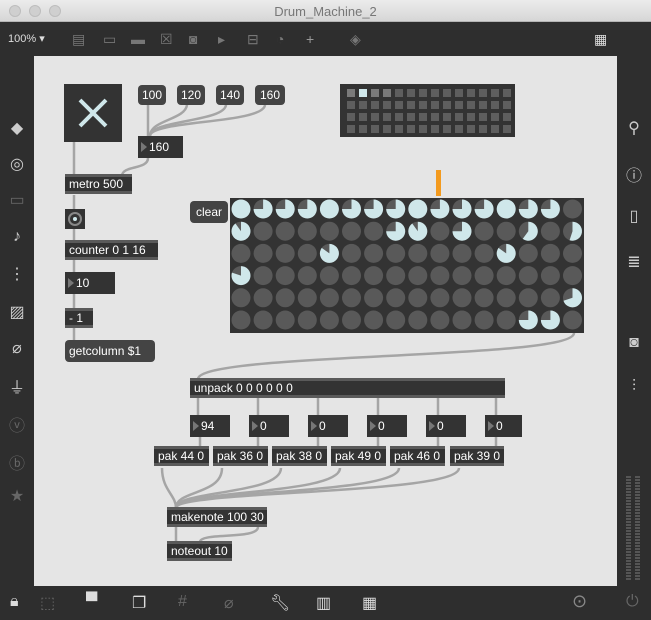  Describe the element at coordinates (17, 274) in the screenshot. I see `sequence-icon: ⋮` at that location.